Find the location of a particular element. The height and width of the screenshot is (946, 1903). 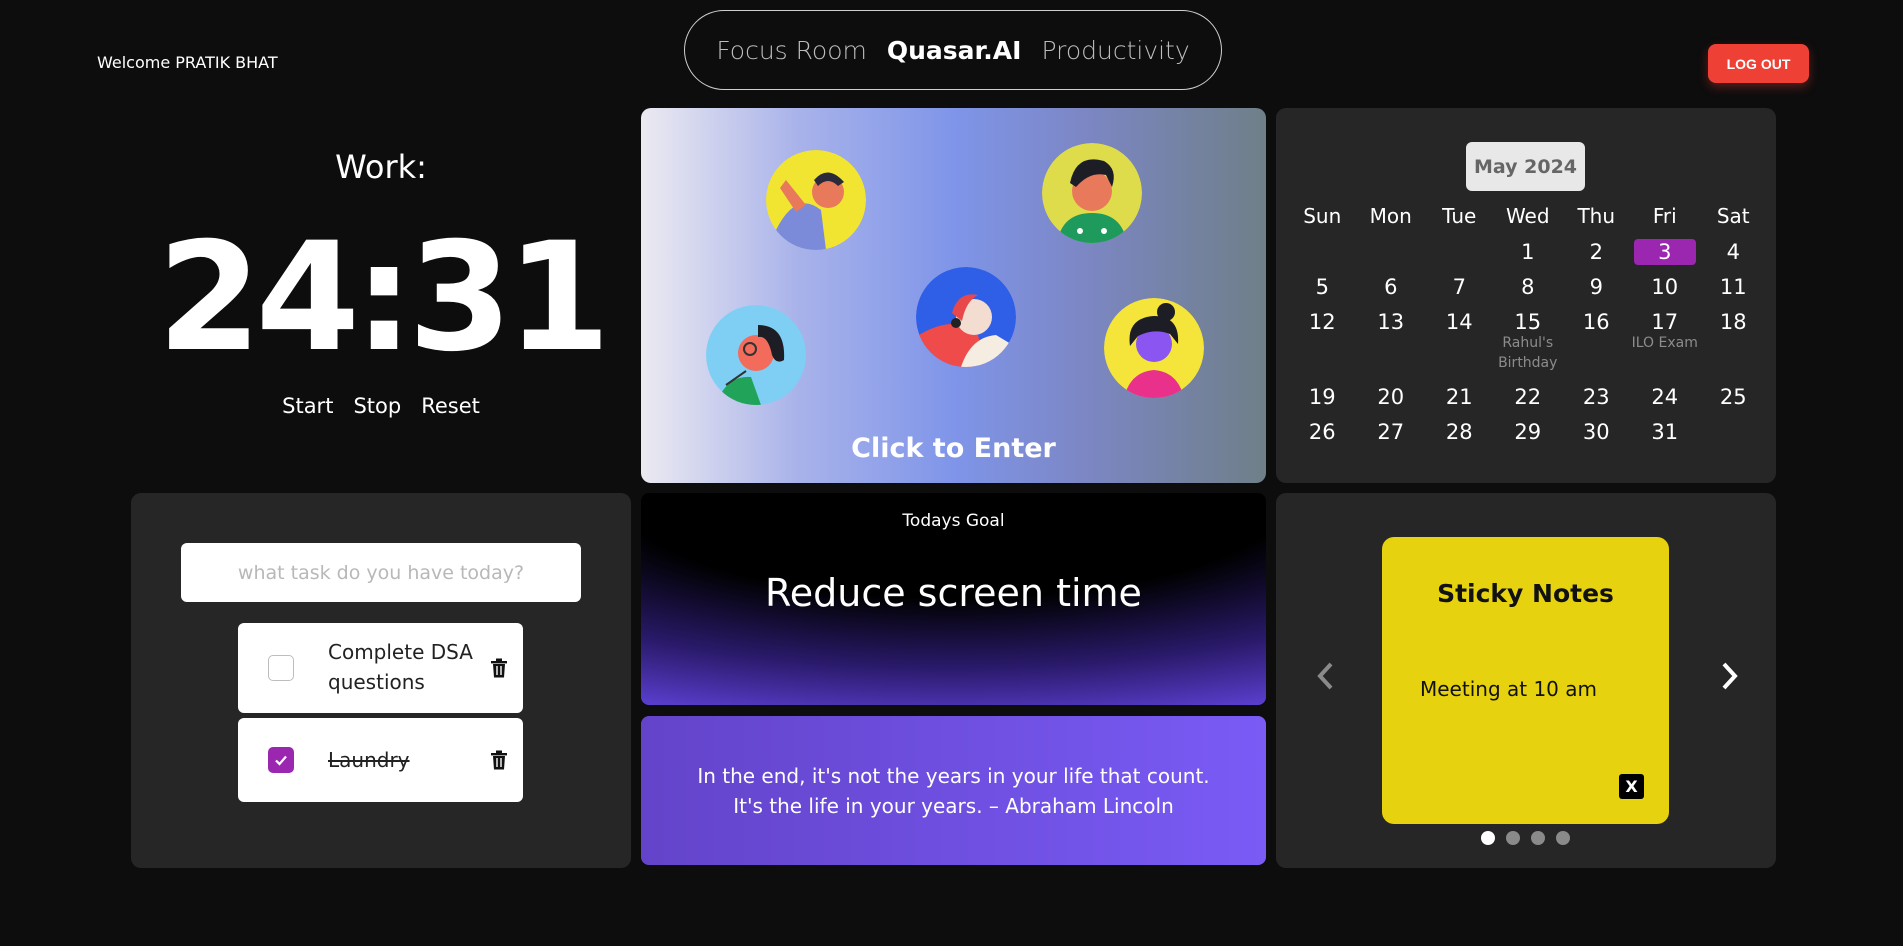

calendar-day-number: 5 is located at coordinates (1322, 287).